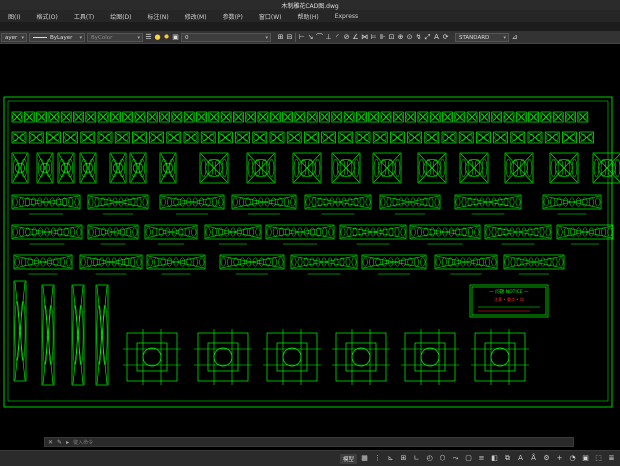  Describe the element at coordinates (102, 37) in the screenshot. I see `color-combo-value: ByColor` at that location.